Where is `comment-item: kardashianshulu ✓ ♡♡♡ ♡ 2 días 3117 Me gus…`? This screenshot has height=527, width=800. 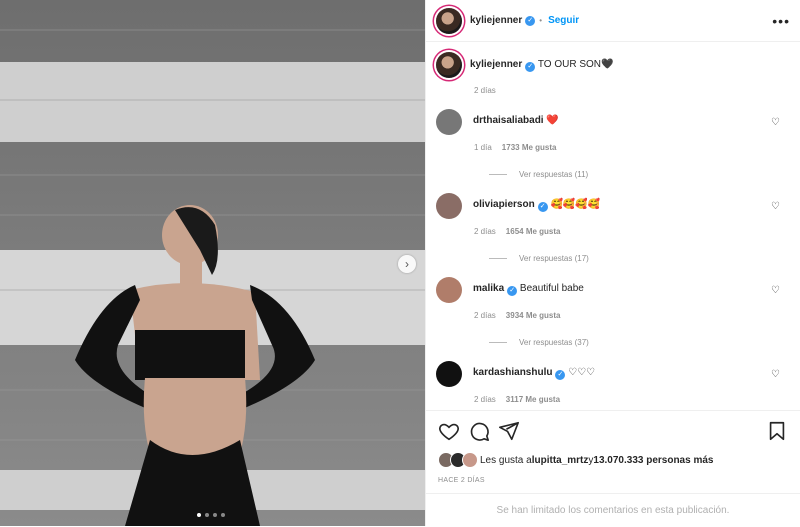 comment-item: kardashianshulu ✓ ♡♡♡ ♡ 2 días 3117 Me gus… is located at coordinates (613, 382).